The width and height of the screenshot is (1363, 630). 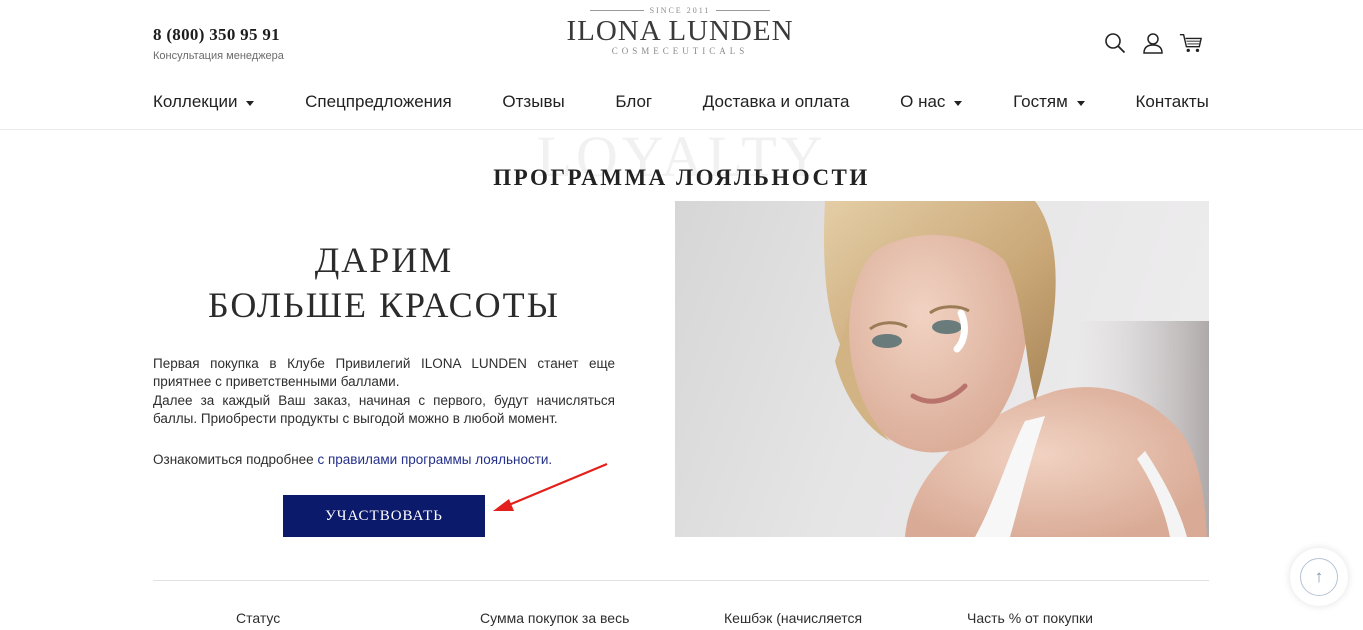 I want to click on nav-label: Гостям, so click(x=1040, y=101).